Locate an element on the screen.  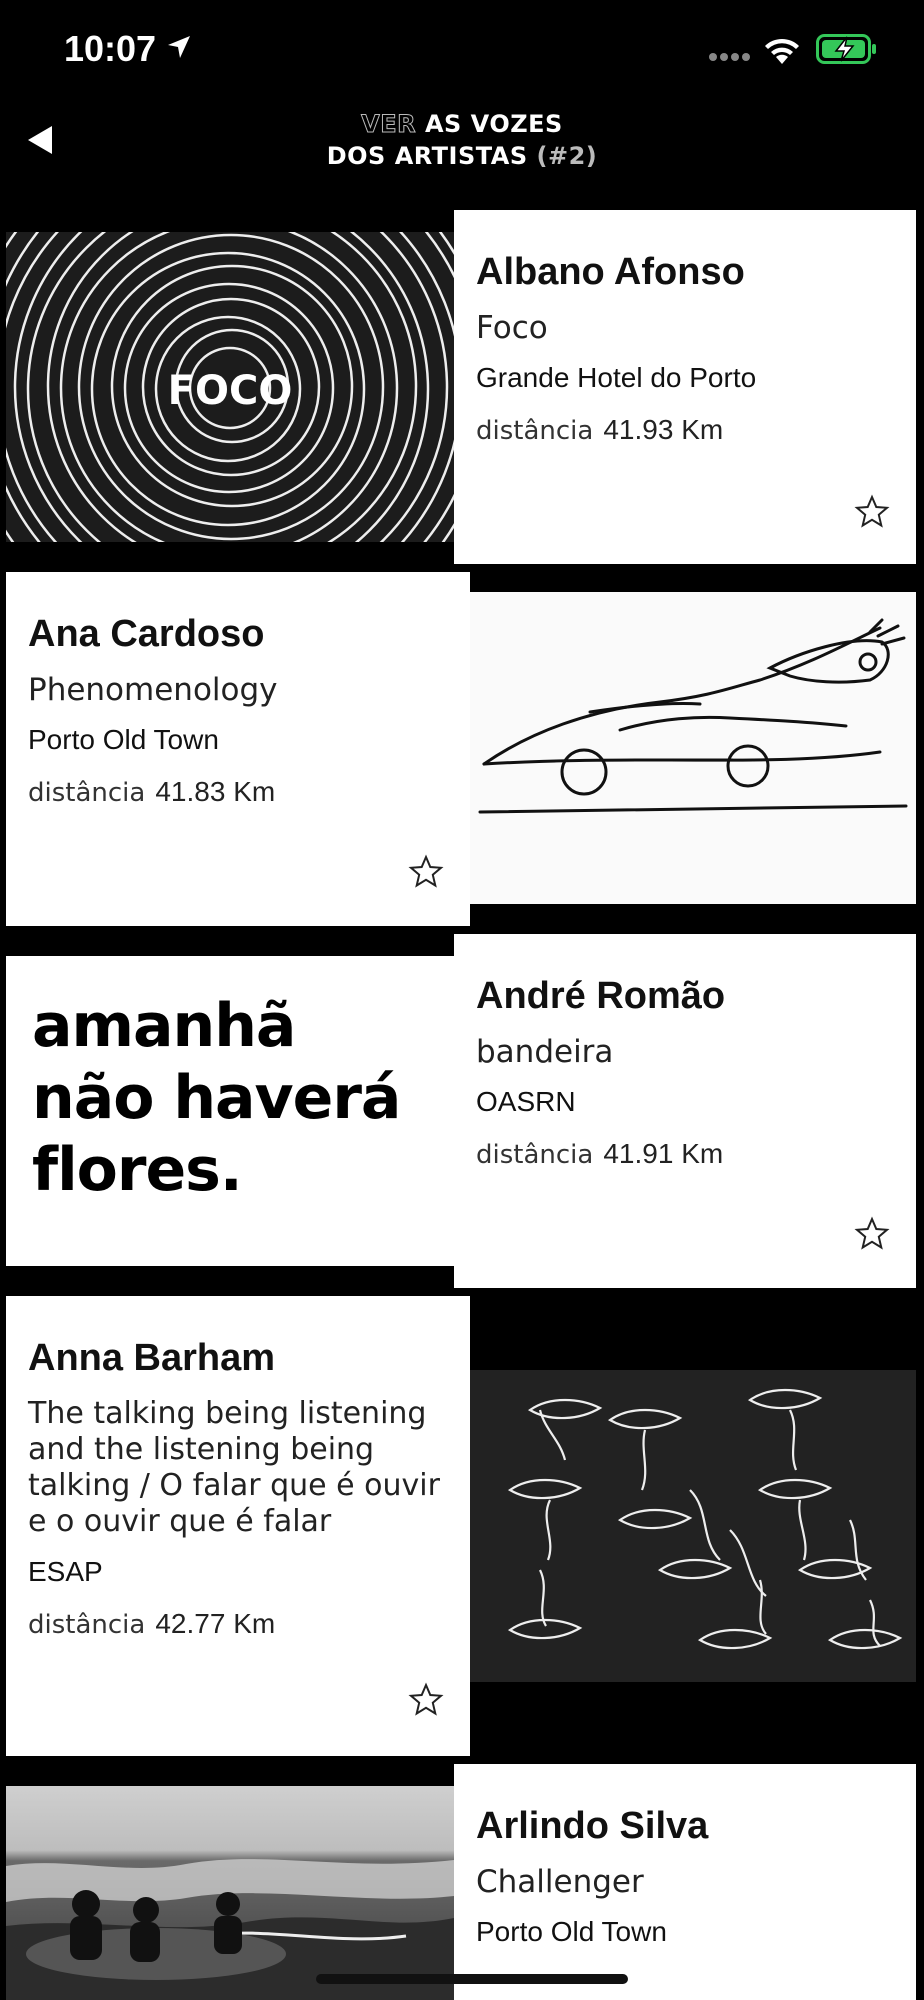
distance-value: 41.93 Km is located at coordinates (663, 429).